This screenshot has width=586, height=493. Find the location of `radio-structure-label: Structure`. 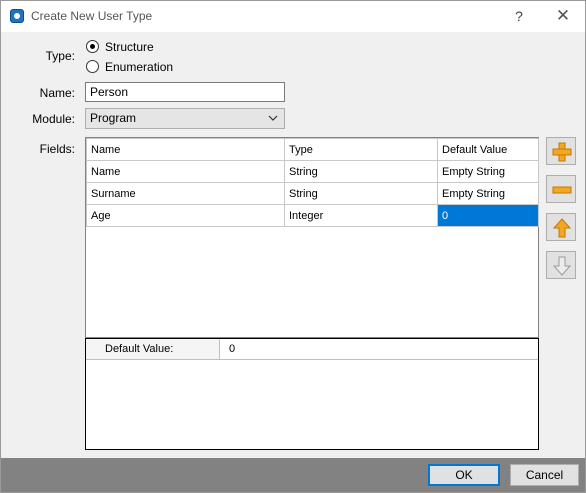

radio-structure-label: Structure is located at coordinates (129, 47).